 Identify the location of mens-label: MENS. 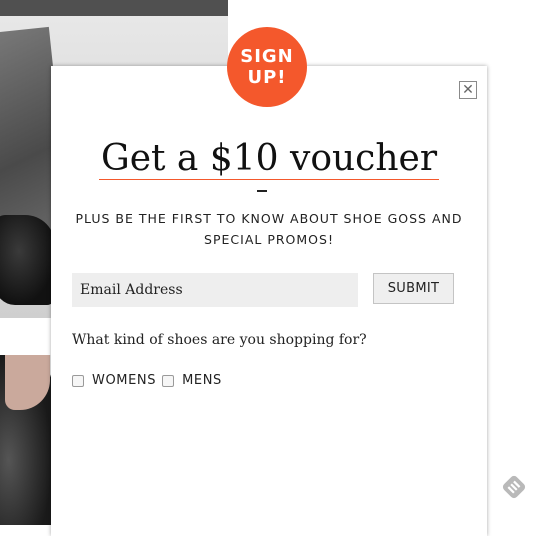
(202, 380).